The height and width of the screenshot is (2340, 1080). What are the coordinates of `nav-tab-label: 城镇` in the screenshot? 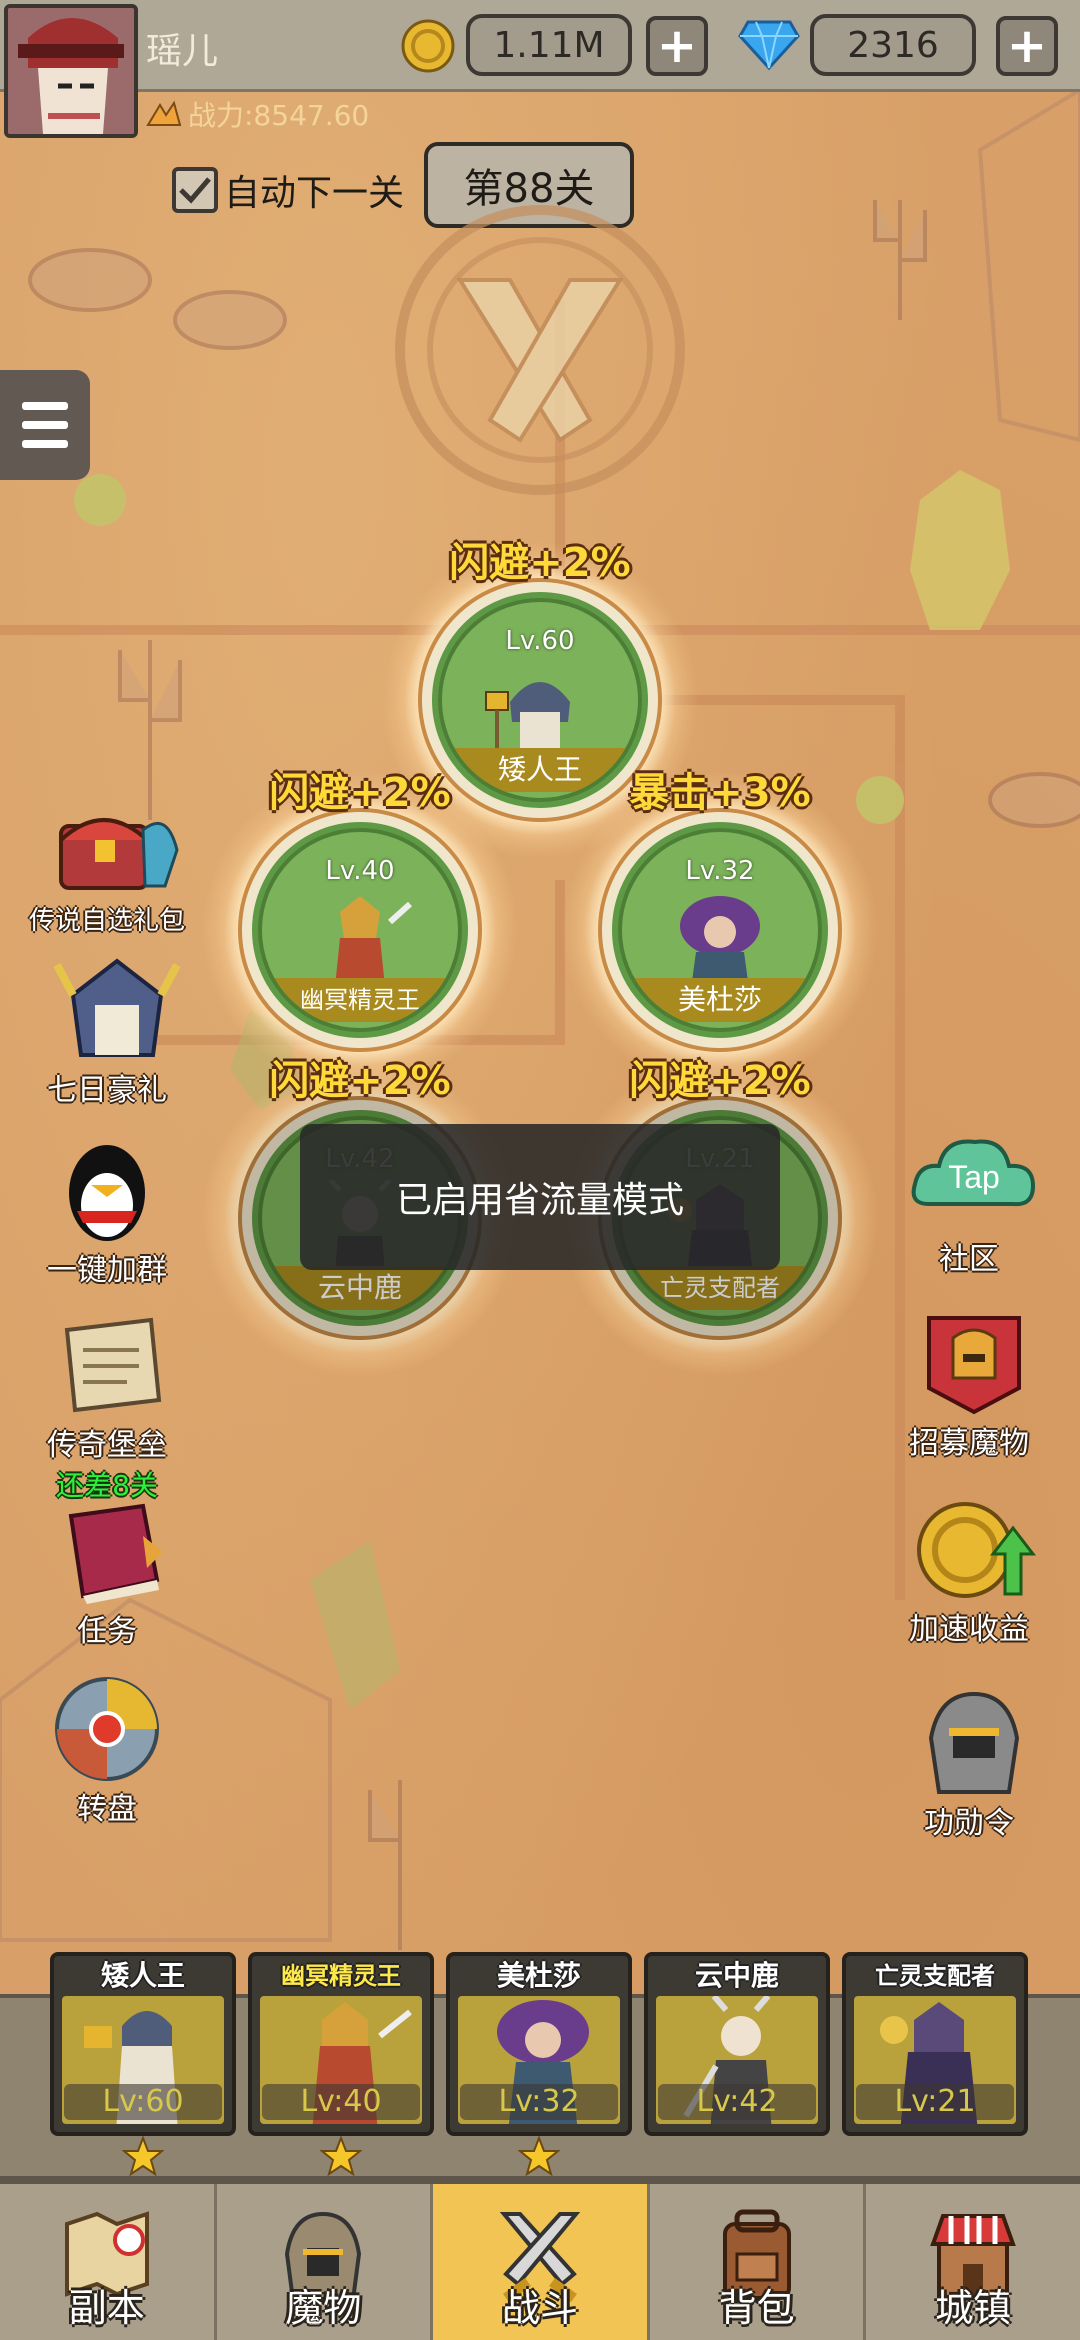 It's located at (973, 2308).